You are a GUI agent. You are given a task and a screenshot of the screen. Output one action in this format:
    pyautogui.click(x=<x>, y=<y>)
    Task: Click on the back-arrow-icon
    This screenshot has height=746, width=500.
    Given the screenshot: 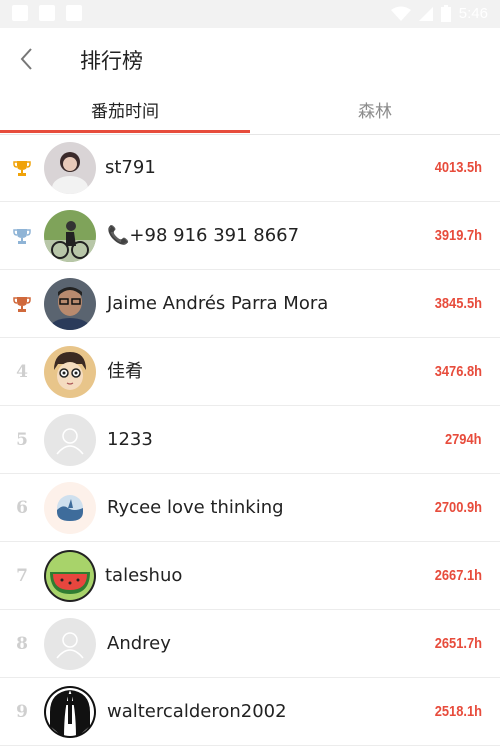 What is the action you would take?
    pyautogui.click(x=27, y=59)
    